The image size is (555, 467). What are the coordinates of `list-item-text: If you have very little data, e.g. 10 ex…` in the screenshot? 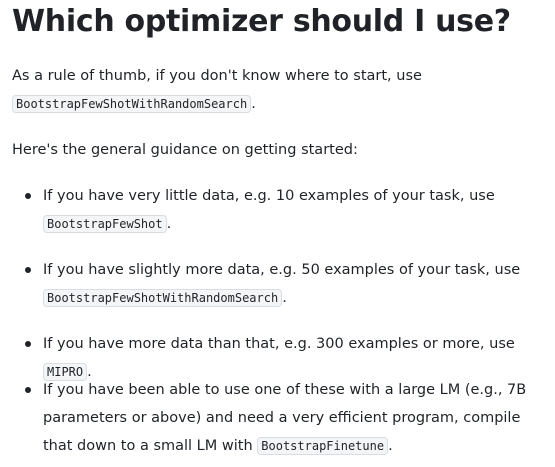 It's located at (269, 196).